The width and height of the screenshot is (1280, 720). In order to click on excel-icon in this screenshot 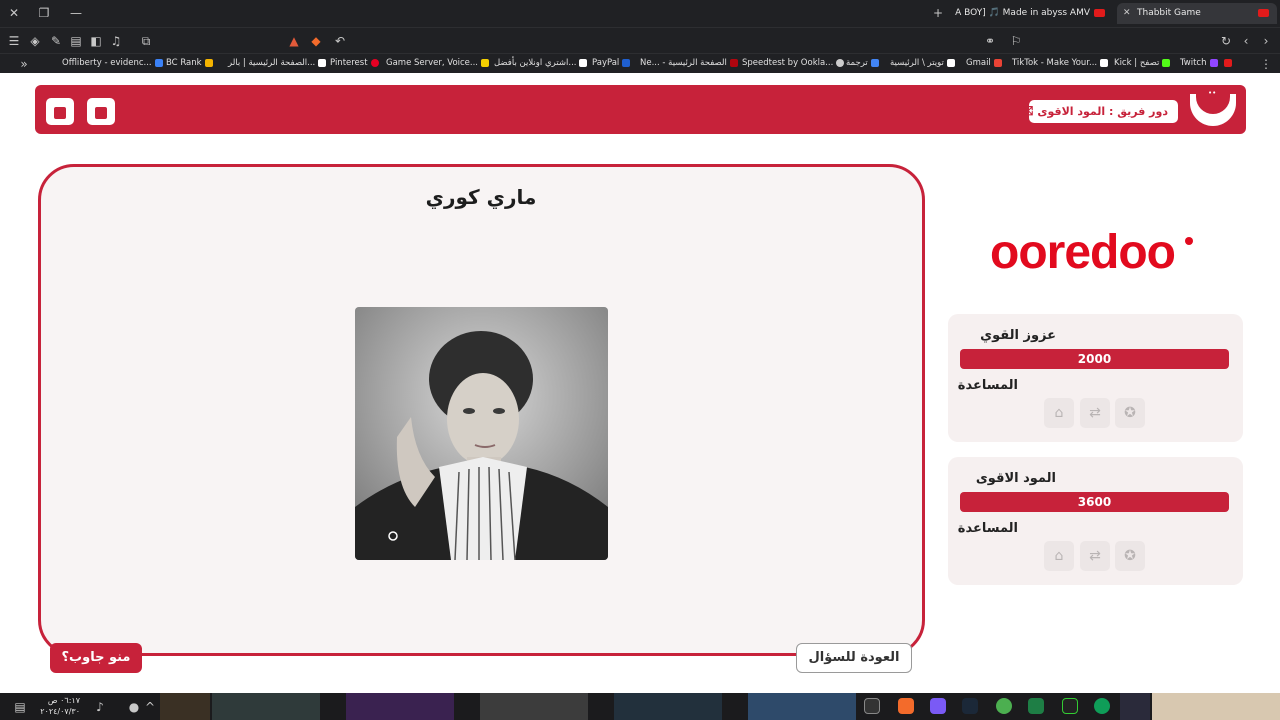, I will do `click(1036, 706)`.